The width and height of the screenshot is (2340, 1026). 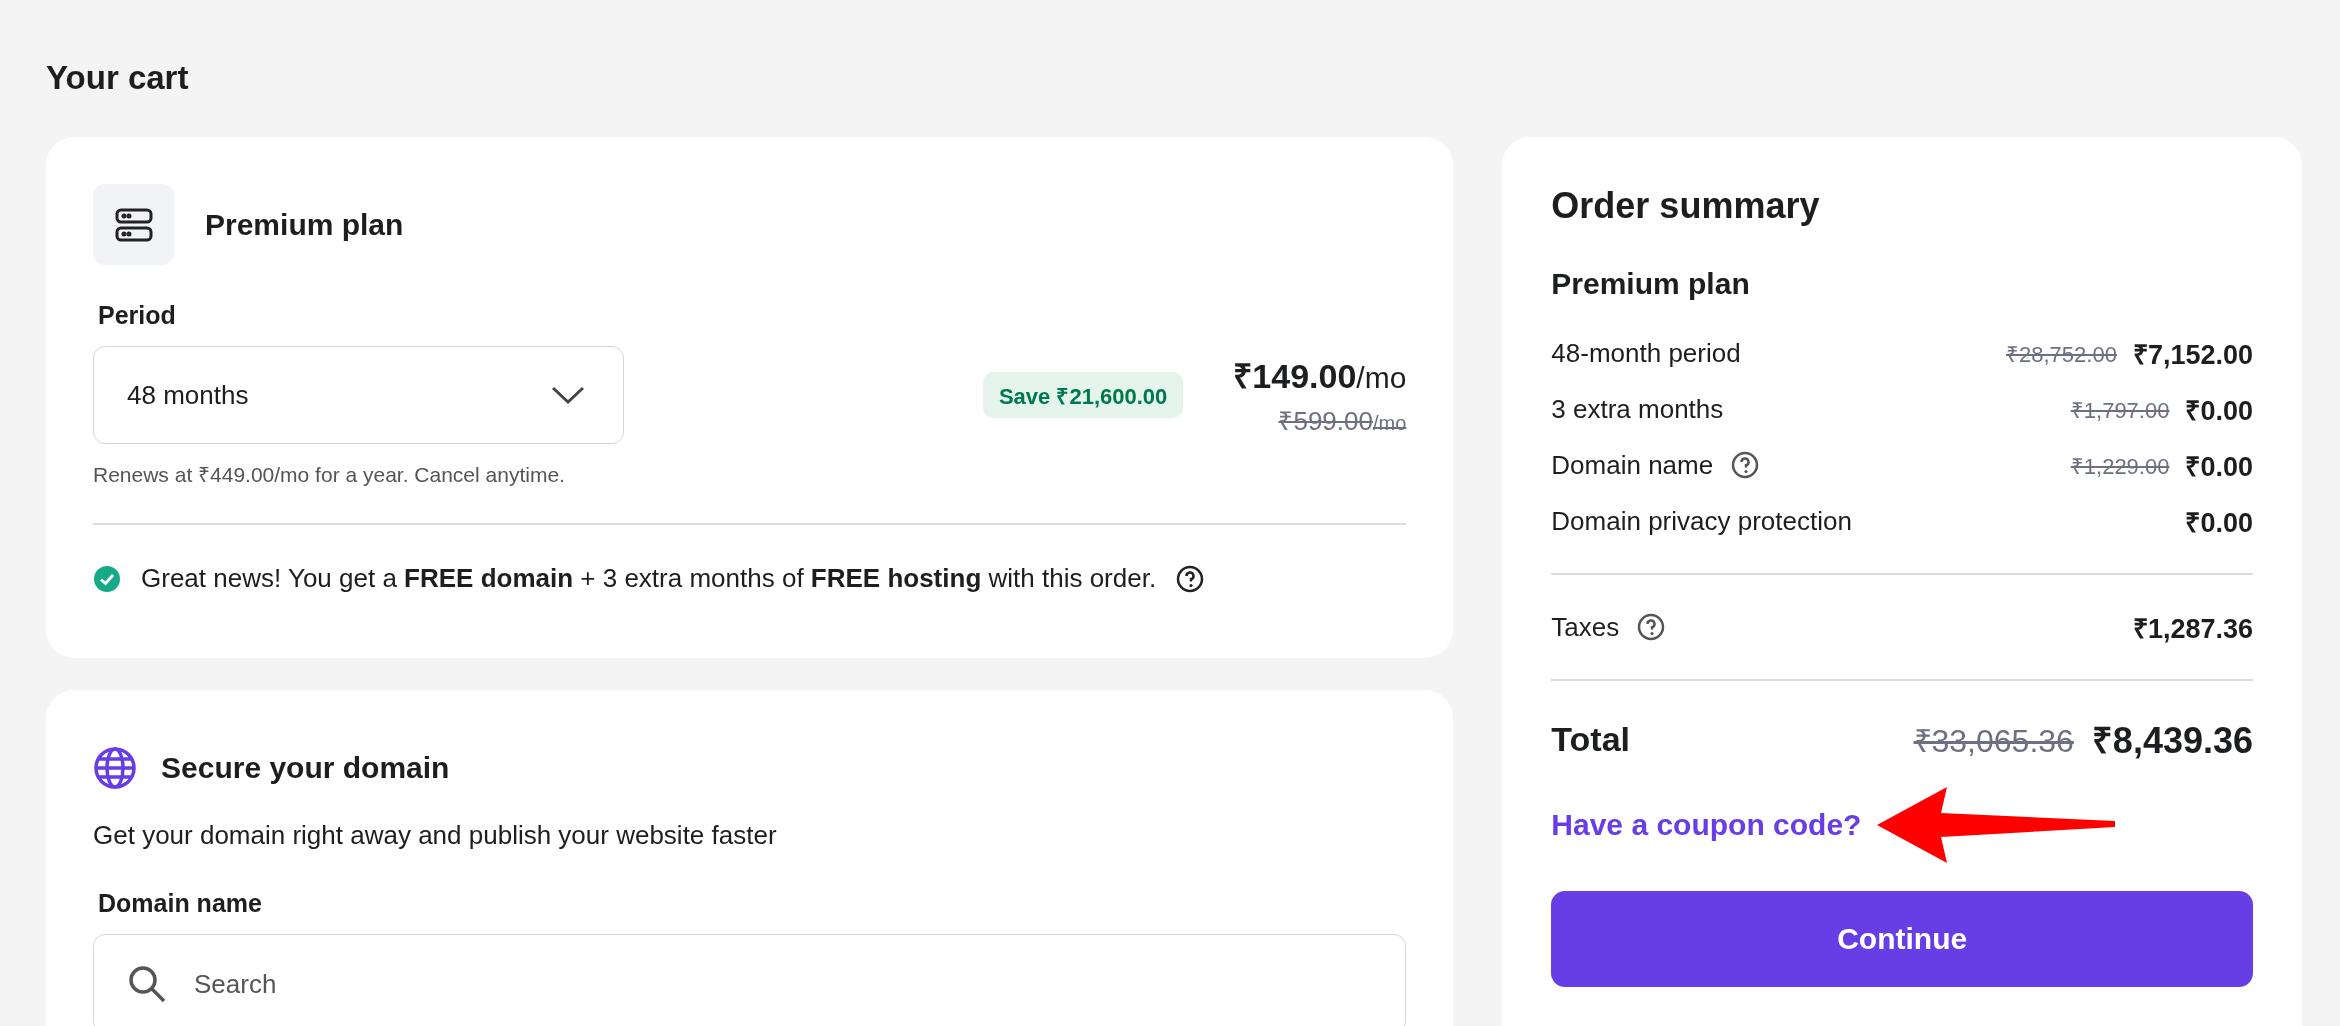 What do you see at coordinates (1637, 409) in the screenshot?
I see `line-item-label: 3 extra months` at bounding box center [1637, 409].